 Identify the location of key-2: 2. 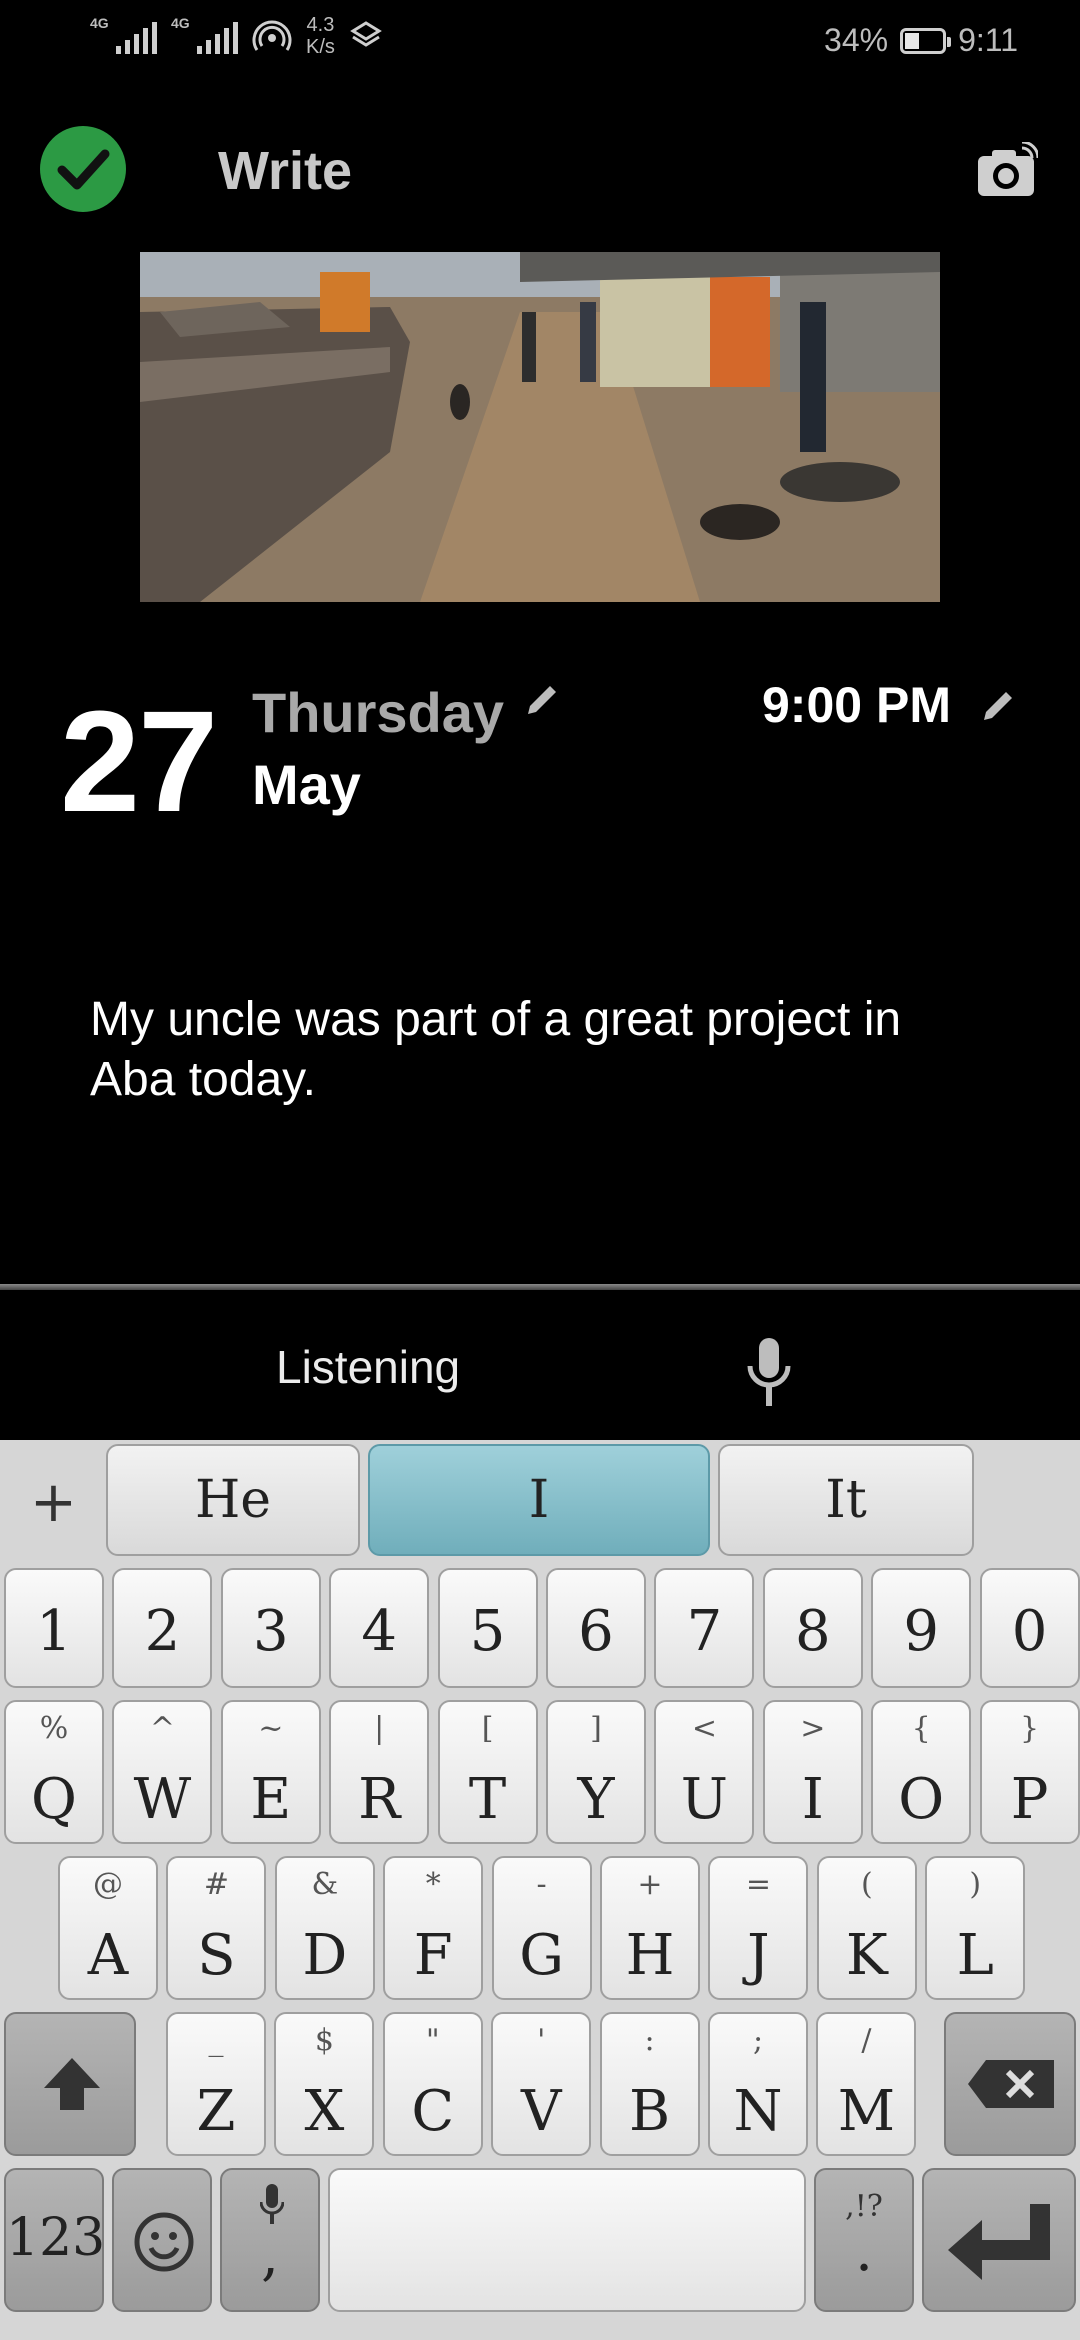
(162, 1628).